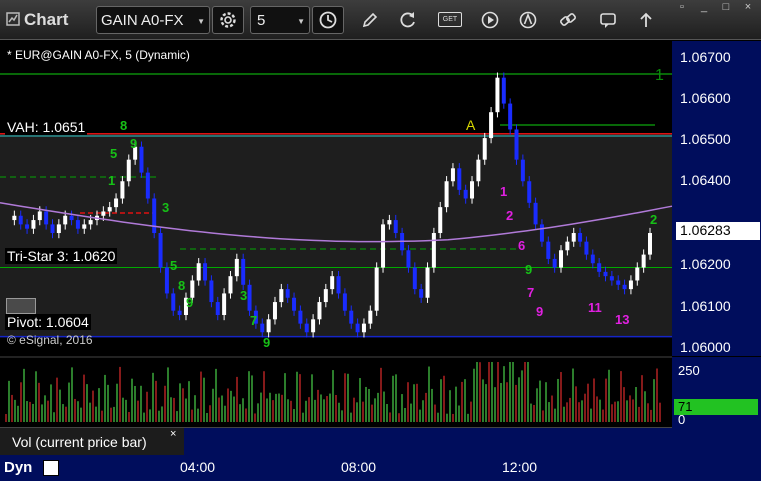 The image size is (761, 481). Describe the element at coordinates (595, 307) in the screenshot. I see `setup-count-marker: 11` at that location.